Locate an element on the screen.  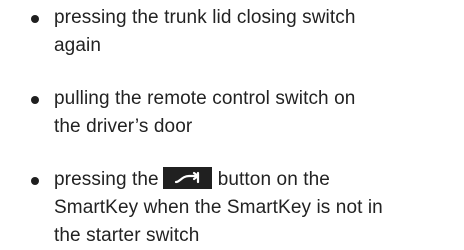
trunk-lid-button-icon is located at coordinates (187, 178).